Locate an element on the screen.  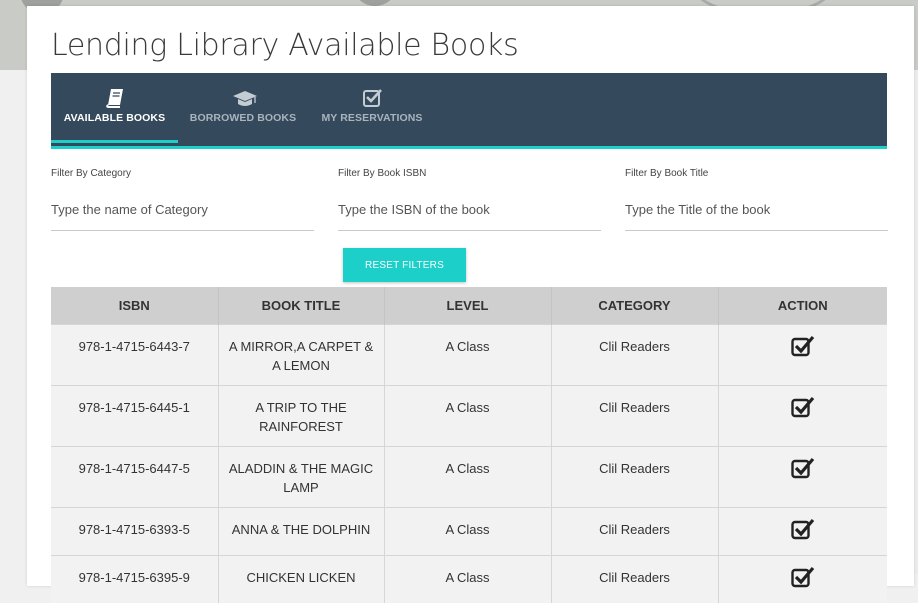
title-filter-input is located at coordinates (756, 213).